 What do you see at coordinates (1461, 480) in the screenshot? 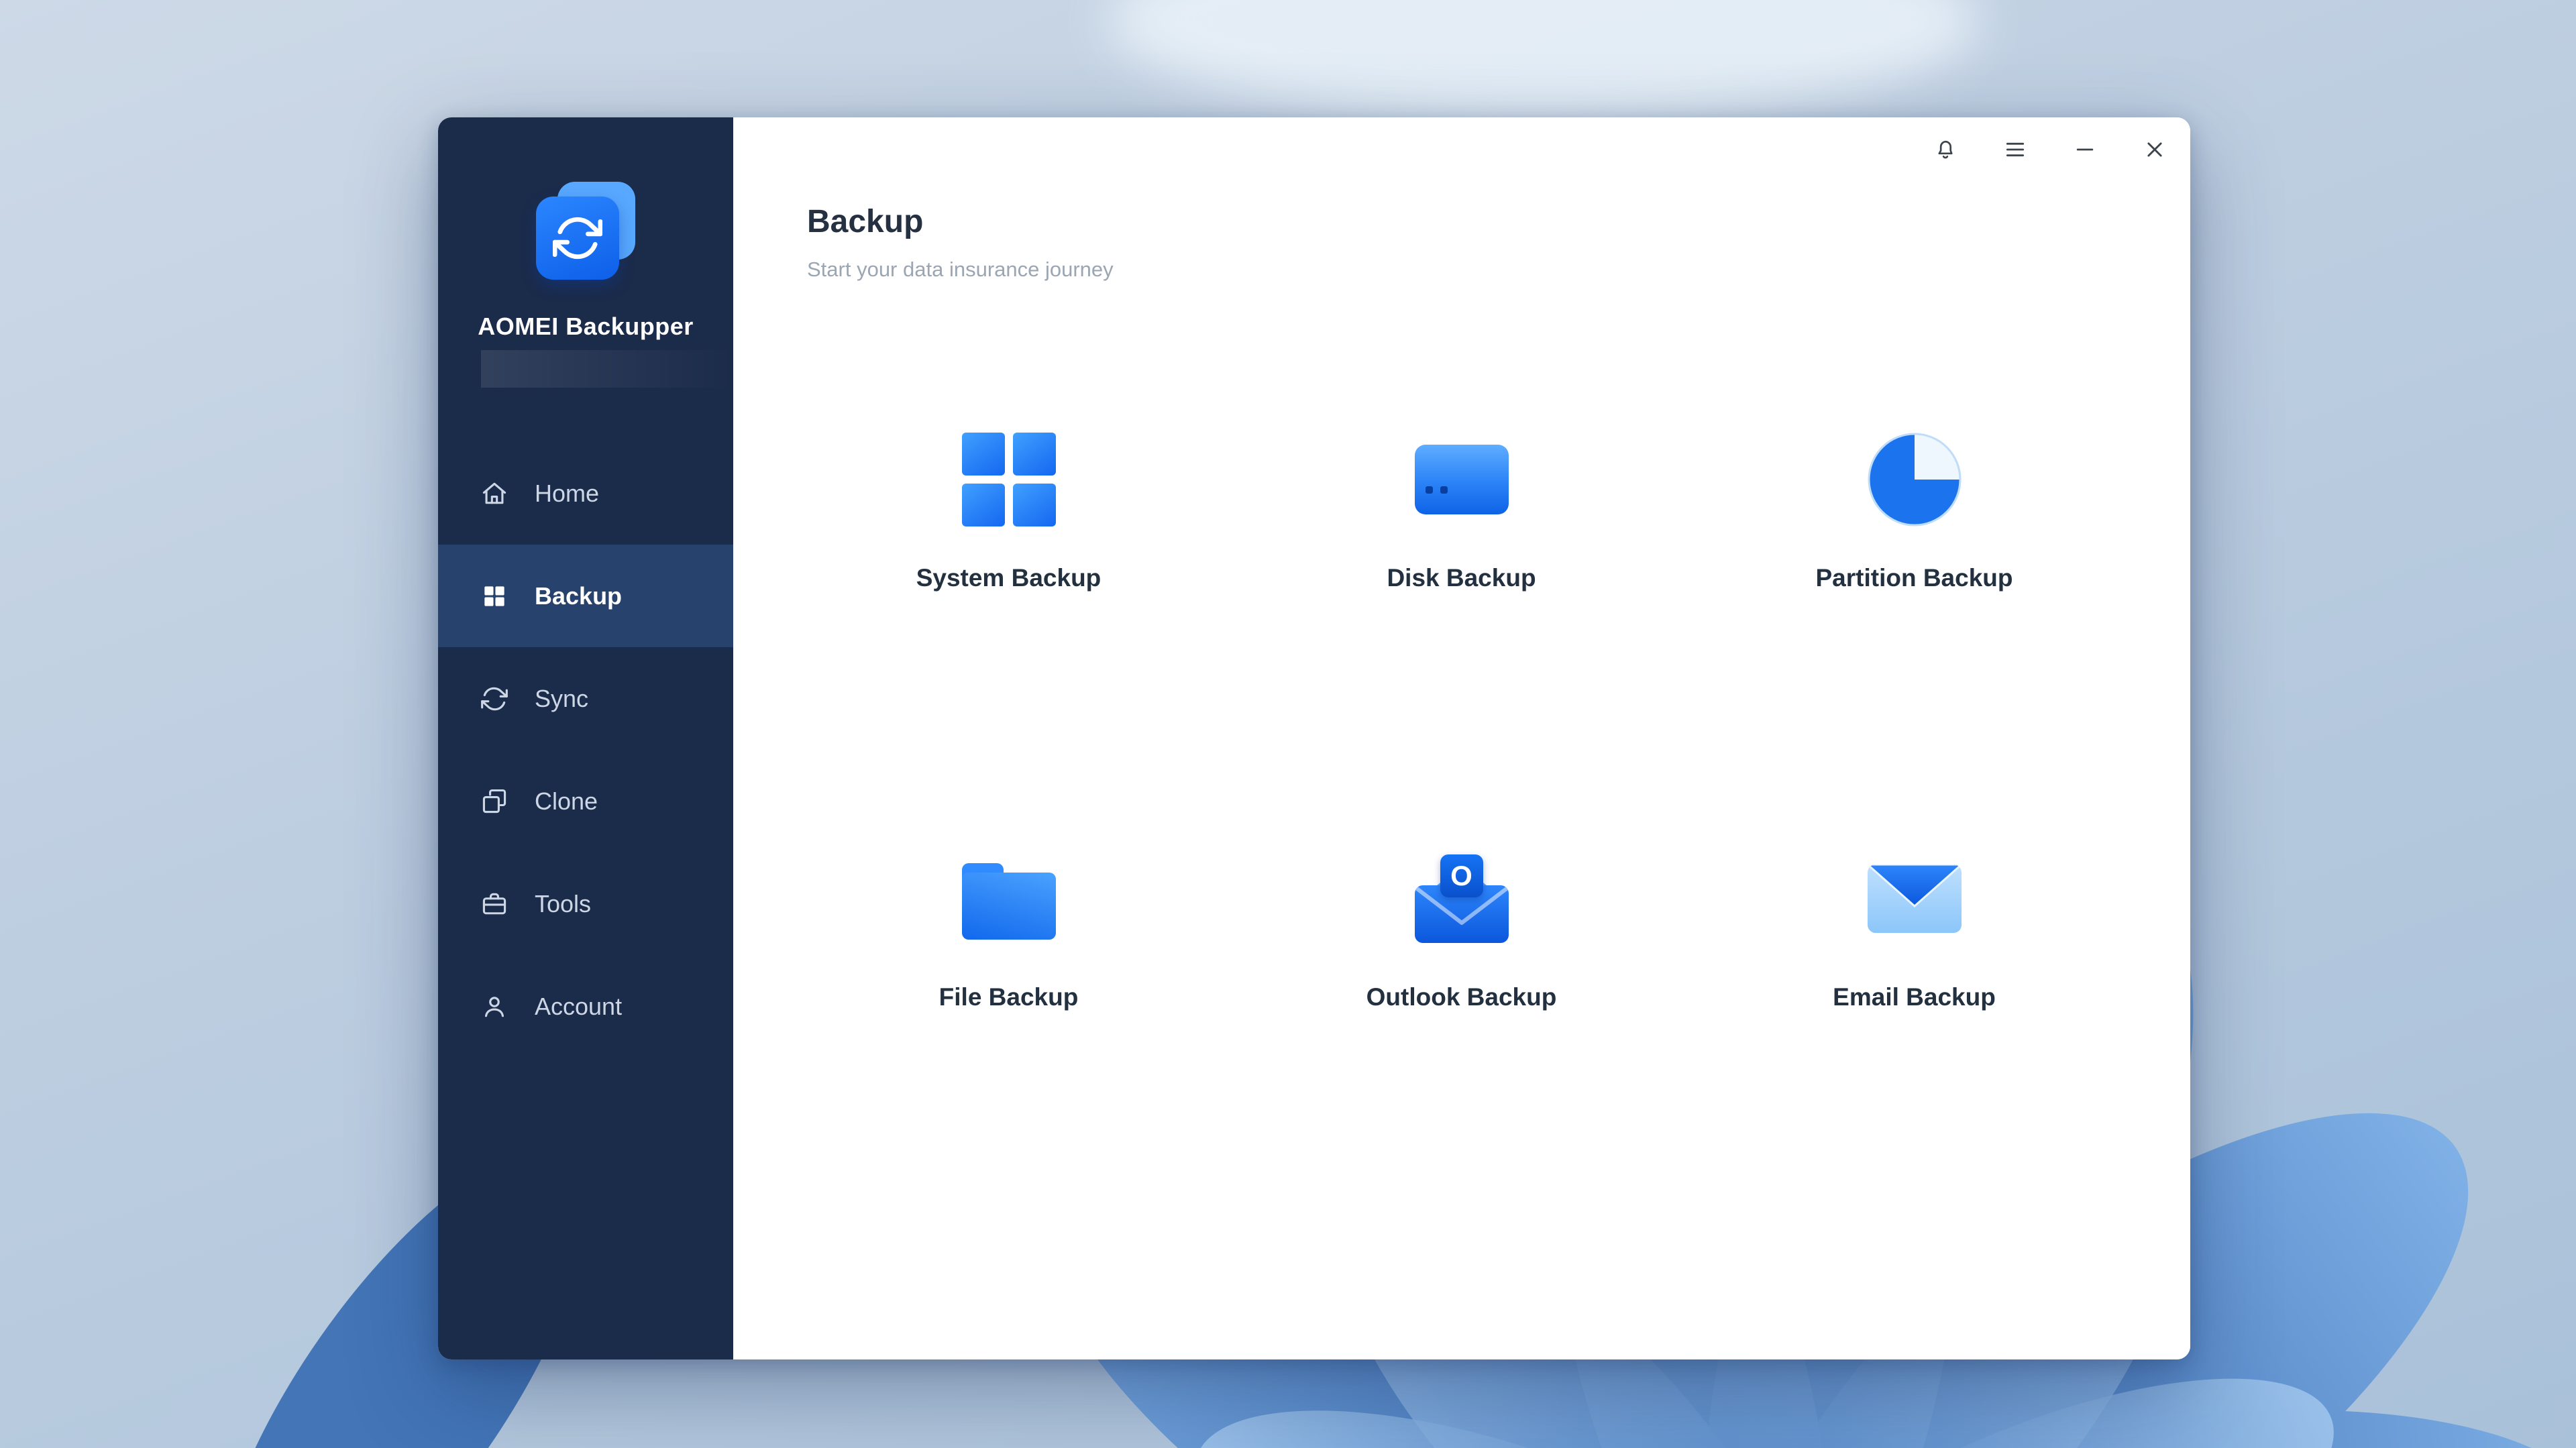
I see `disk-backup-icon` at bounding box center [1461, 480].